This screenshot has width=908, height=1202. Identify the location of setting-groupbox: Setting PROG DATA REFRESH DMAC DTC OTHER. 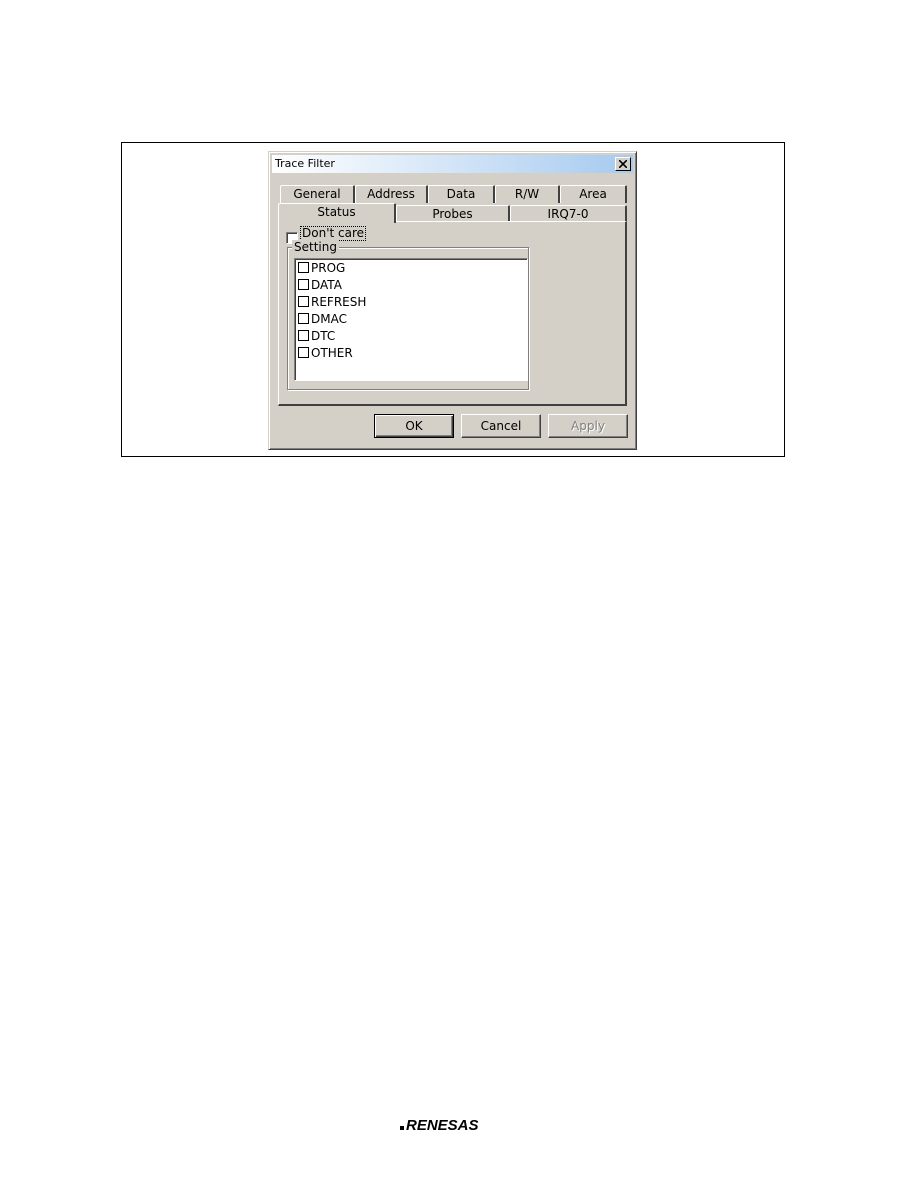
(408, 315).